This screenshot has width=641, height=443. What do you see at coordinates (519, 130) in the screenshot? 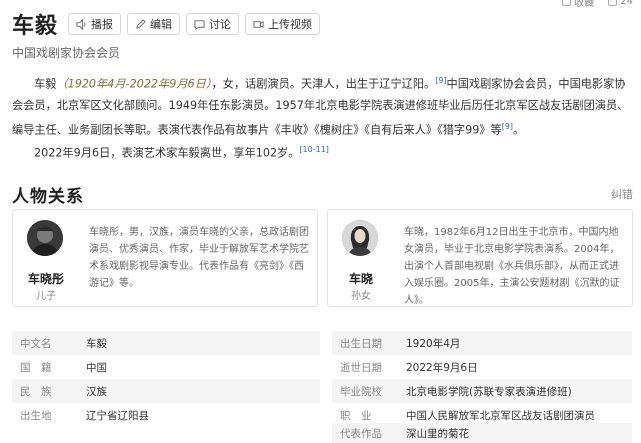
I see `summary-text-3: 。` at bounding box center [519, 130].